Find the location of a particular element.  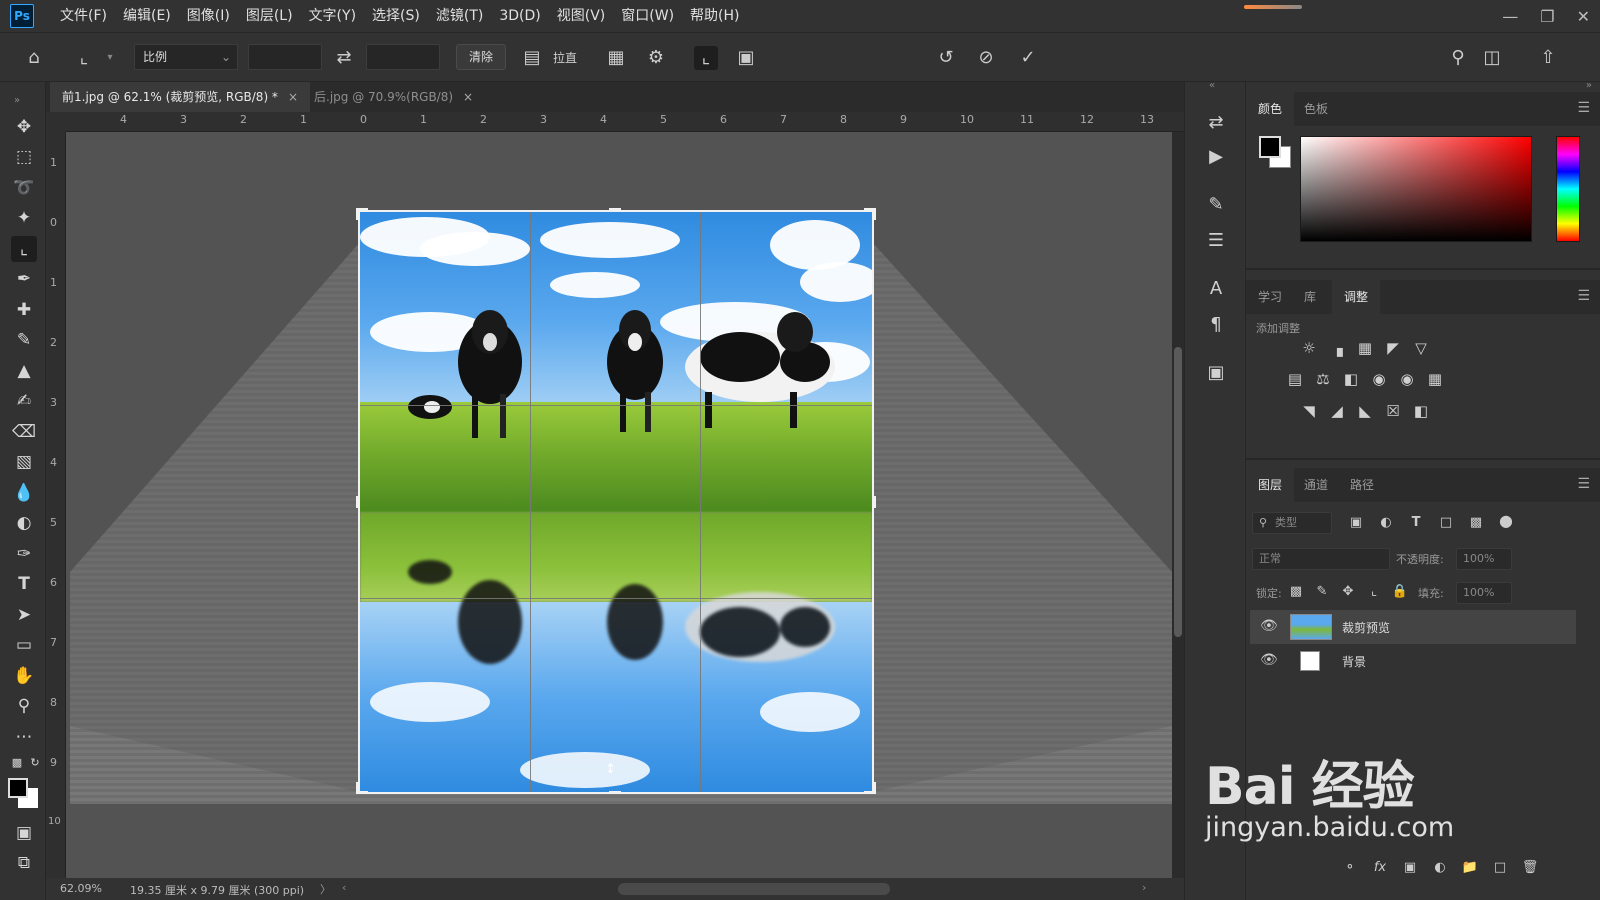

eye-icon: 👁 is located at coordinates (1269, 626).